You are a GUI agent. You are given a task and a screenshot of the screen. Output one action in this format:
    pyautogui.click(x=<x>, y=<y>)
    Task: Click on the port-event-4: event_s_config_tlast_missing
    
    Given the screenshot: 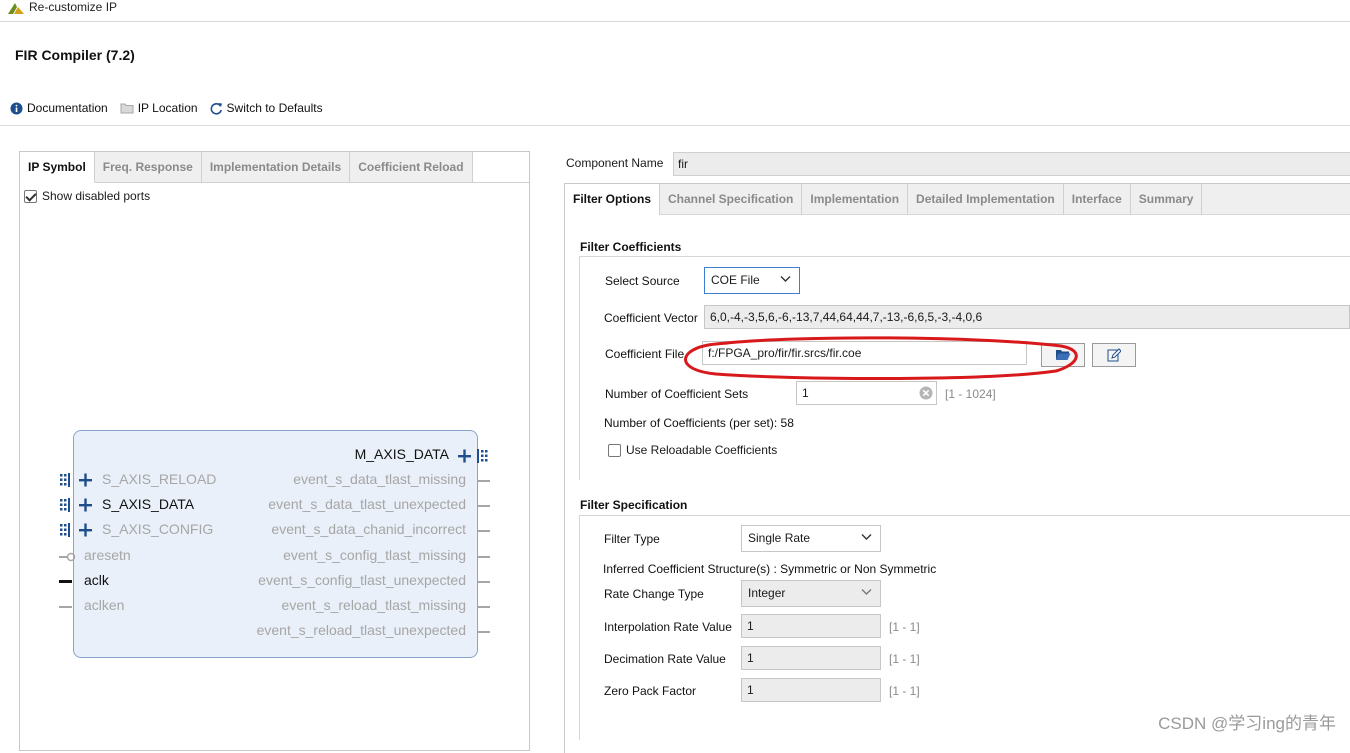 What is the action you would take?
    pyautogui.click(x=374, y=555)
    